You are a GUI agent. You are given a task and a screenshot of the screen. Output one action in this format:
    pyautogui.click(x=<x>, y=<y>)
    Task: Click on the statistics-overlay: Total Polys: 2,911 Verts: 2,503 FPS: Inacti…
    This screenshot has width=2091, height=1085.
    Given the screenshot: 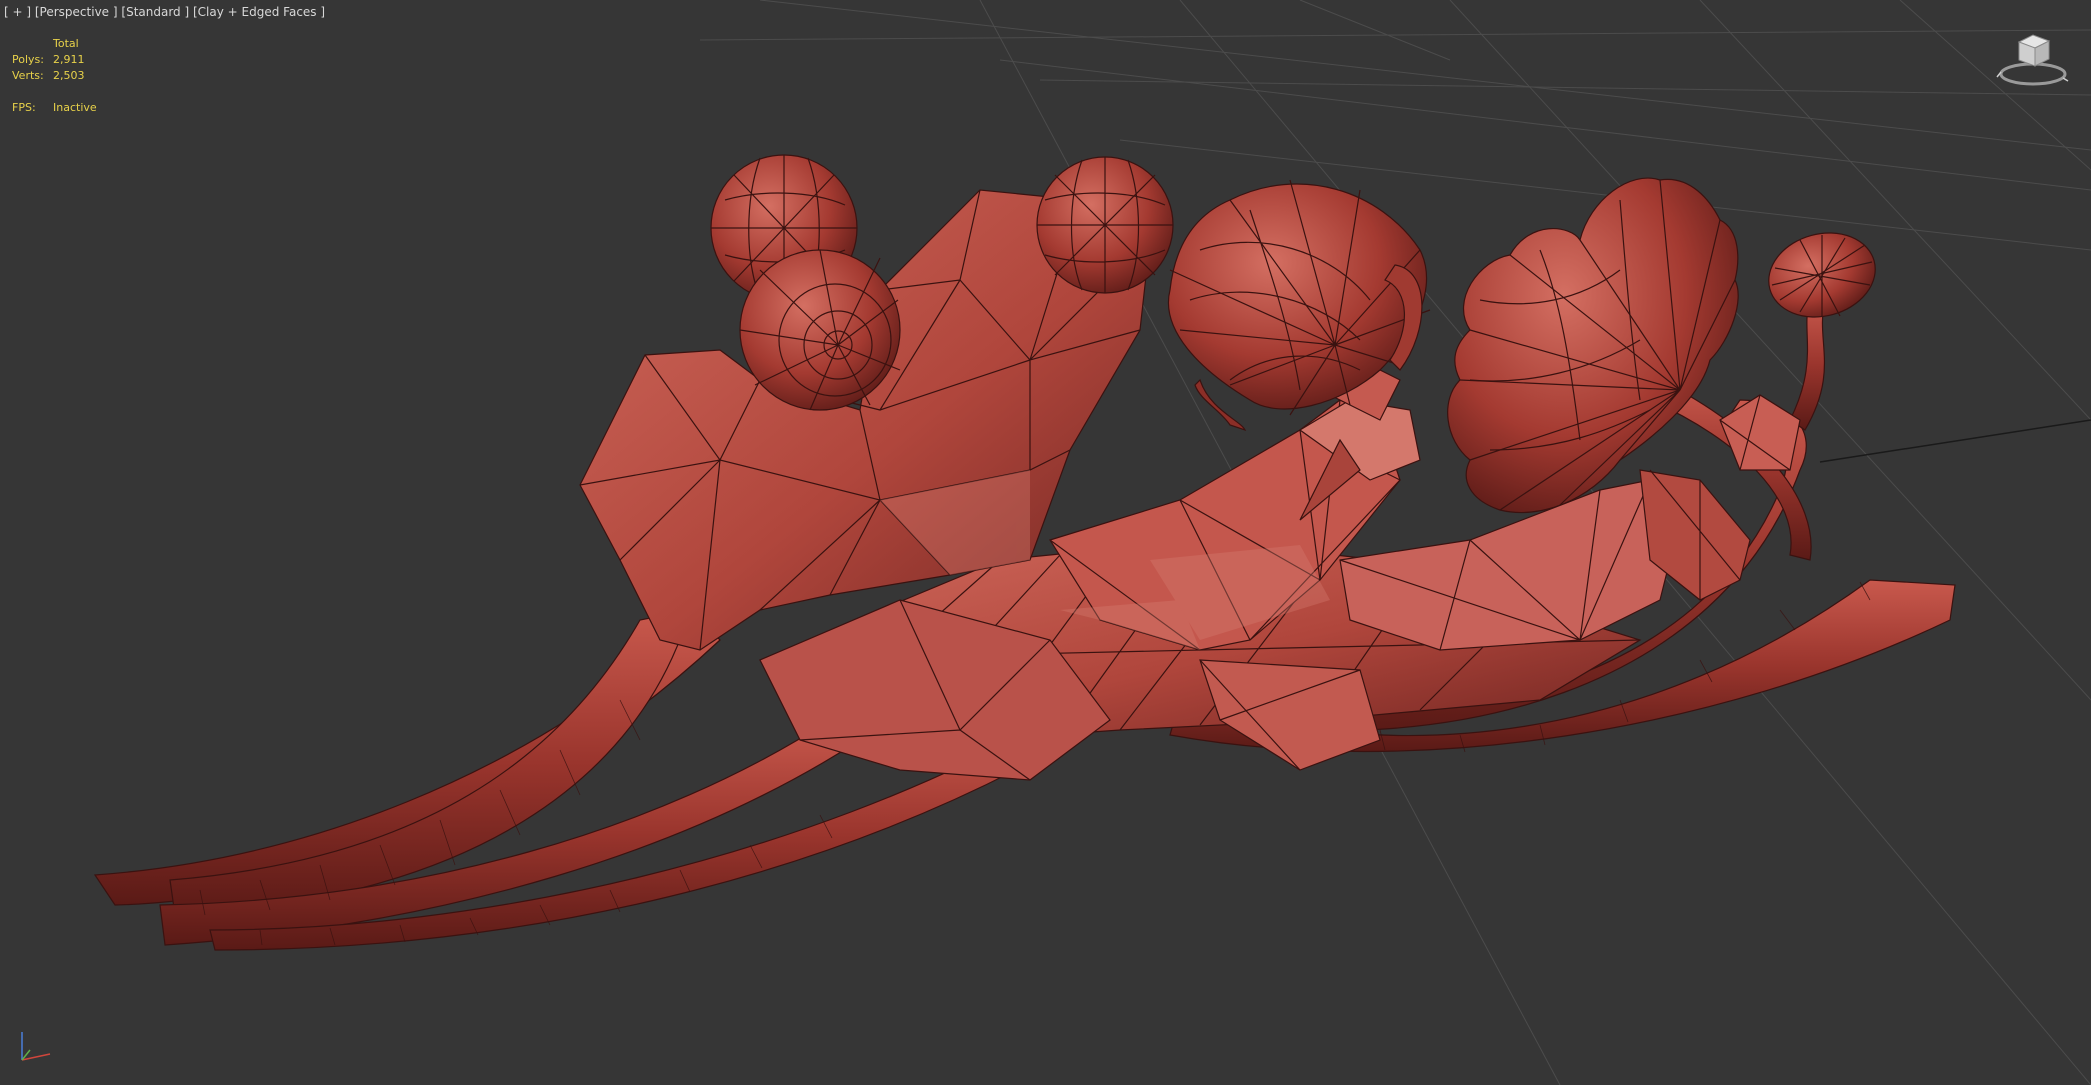 What is the action you would take?
    pyautogui.click(x=54, y=76)
    